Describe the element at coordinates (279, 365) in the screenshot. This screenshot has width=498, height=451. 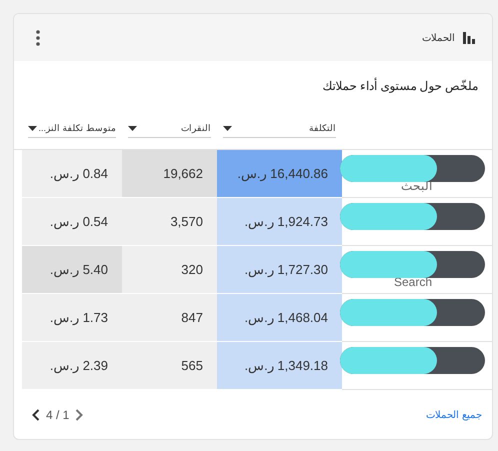
I see `table-cell: 1,349.18 ر.س.` at that location.